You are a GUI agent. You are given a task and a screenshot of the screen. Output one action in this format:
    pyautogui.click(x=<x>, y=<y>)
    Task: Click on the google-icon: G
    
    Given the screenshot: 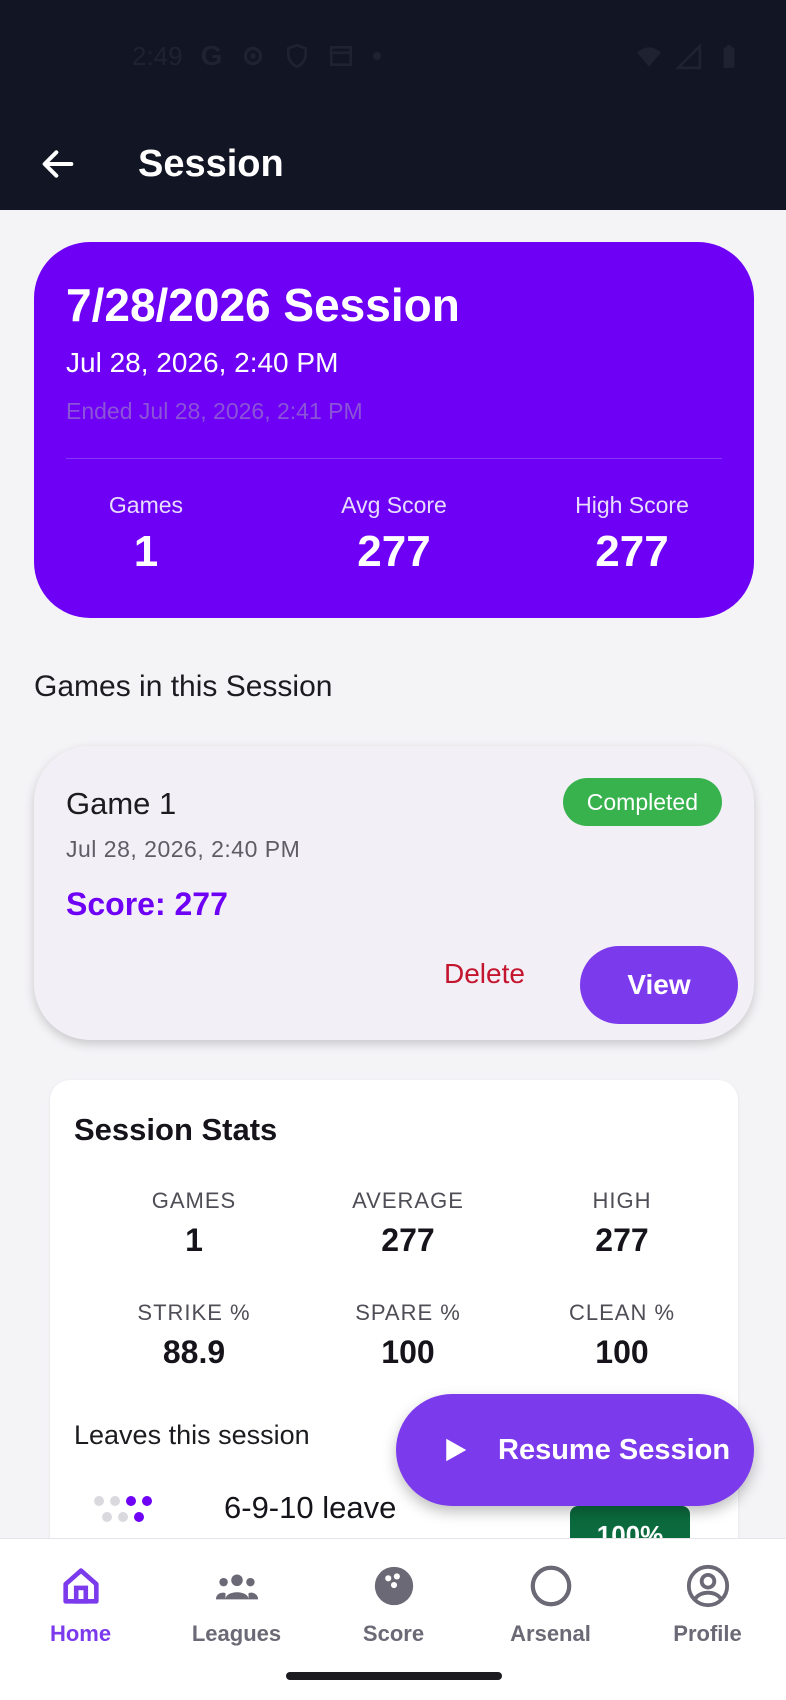 What is the action you would take?
    pyautogui.click(x=211, y=55)
    